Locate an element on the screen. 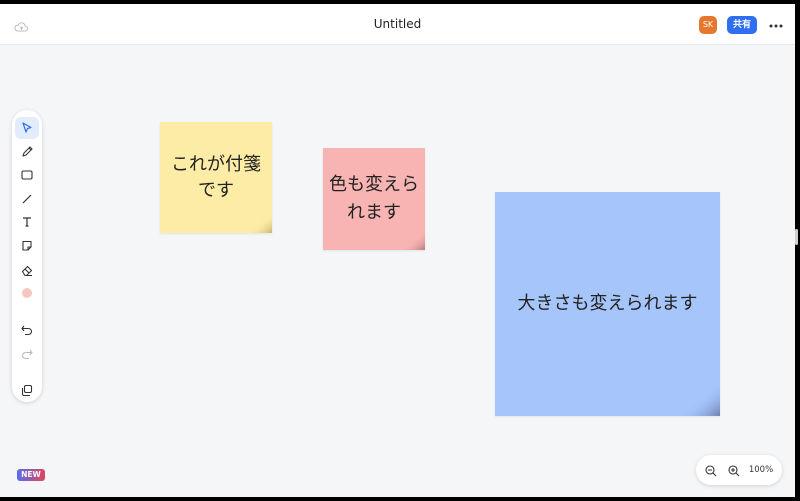  zoom-controls: 100% is located at coordinates (739, 470).